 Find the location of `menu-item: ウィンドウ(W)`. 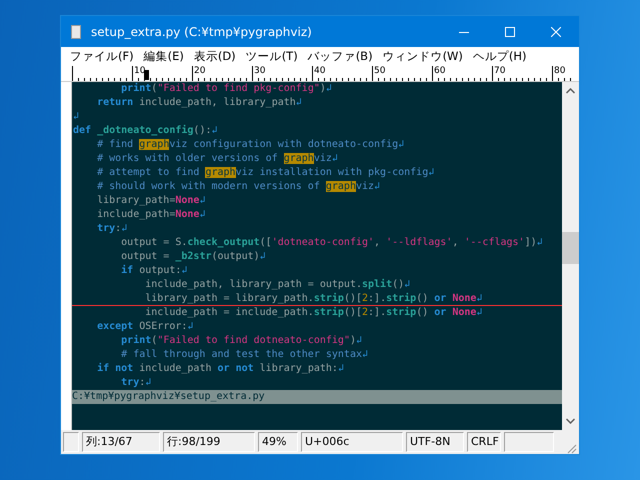

menu-item: ウィンドウ(W) is located at coordinates (423, 56).